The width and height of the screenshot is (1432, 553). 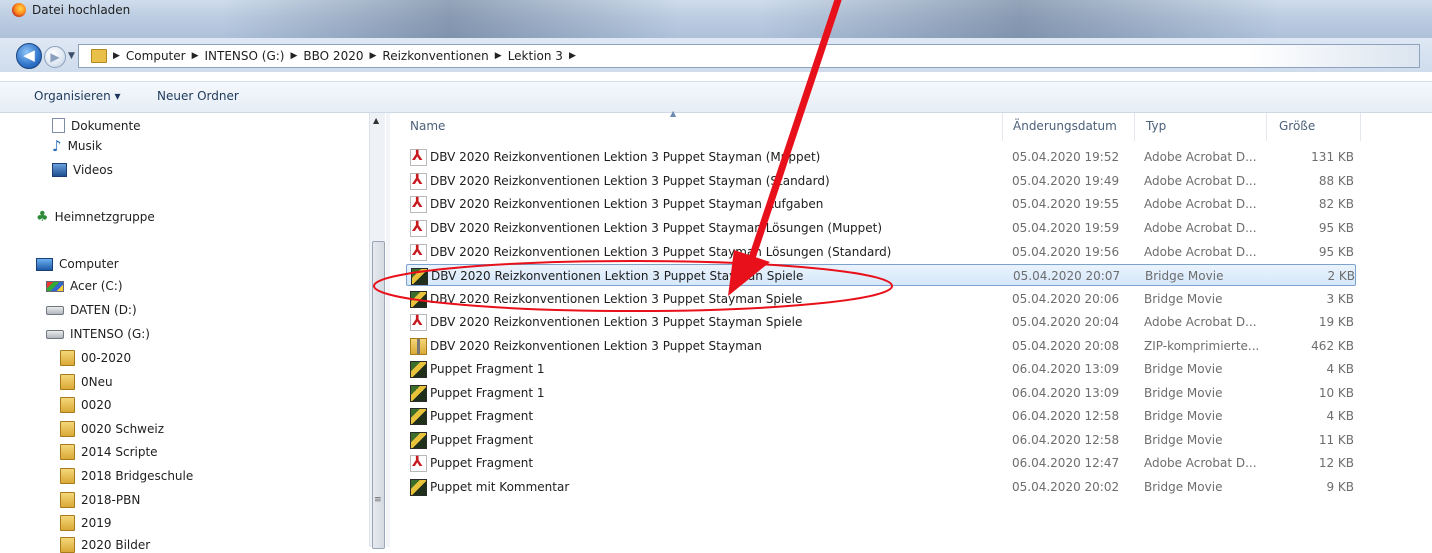 I want to click on column-header-type: Typ, so click(x=1156, y=126).